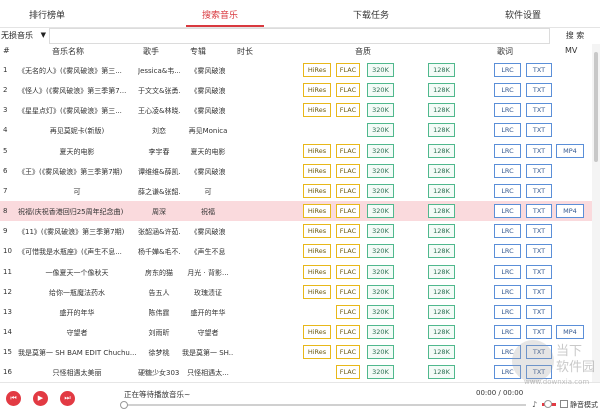 Image resolution: width=600 pixels, height=412 pixels. What do you see at coordinates (564, 404) in the screenshot?
I see `mute-checkbox` at bounding box center [564, 404].